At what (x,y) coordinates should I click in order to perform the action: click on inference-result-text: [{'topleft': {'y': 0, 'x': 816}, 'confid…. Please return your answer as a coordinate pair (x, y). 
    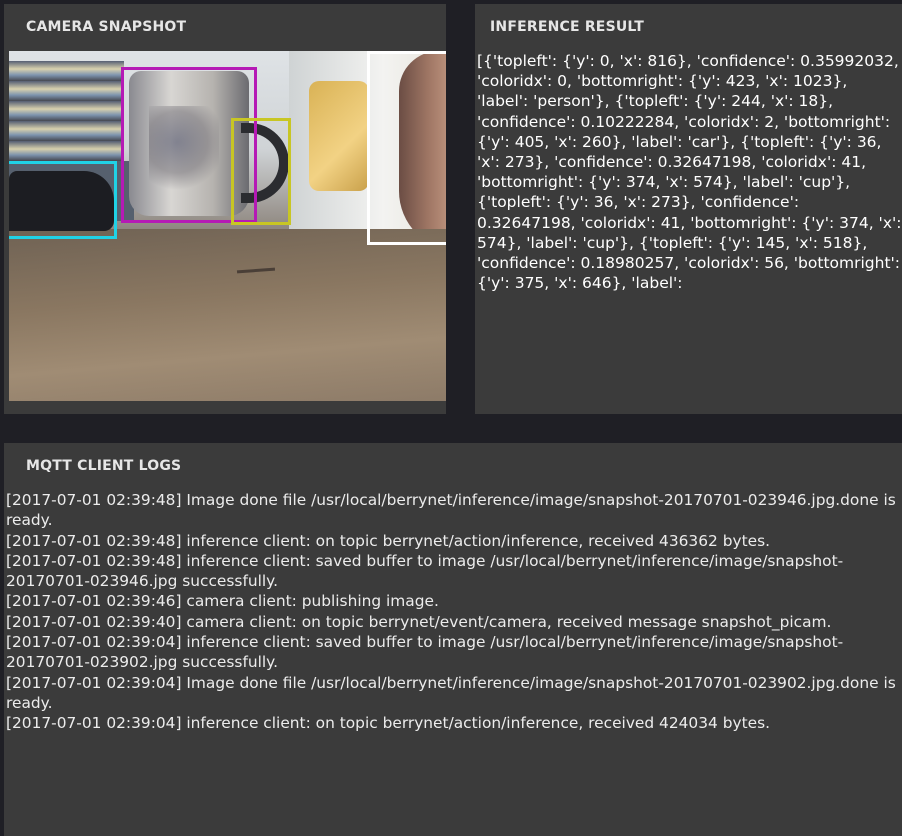
    Looking at the image, I should click on (689, 172).